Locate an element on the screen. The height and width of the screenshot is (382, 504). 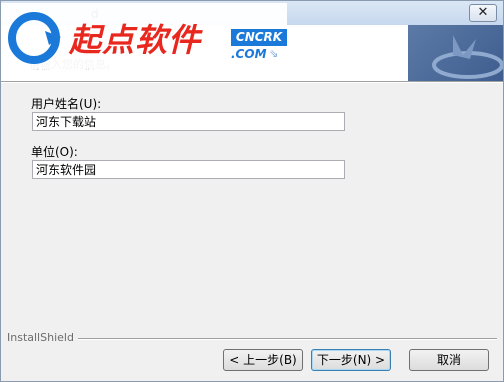
site-watermark: 起点软件 CNCRK .COM ⇘ is located at coordinates (144, 36).